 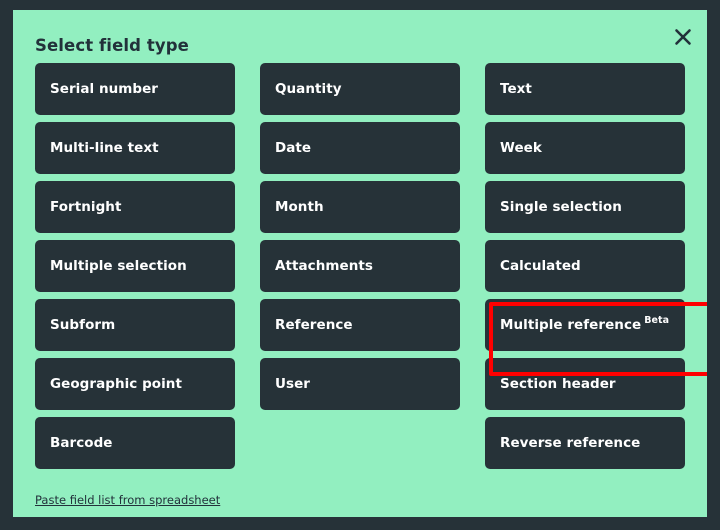 I want to click on field-type-label: Calculated, so click(x=540, y=266).